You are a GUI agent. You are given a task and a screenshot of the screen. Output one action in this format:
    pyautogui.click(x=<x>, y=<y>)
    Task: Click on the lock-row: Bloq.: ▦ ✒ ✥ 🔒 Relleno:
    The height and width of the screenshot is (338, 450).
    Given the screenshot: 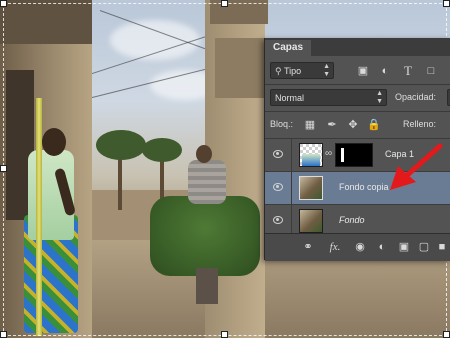 What is the action you would take?
    pyautogui.click(x=357, y=125)
    